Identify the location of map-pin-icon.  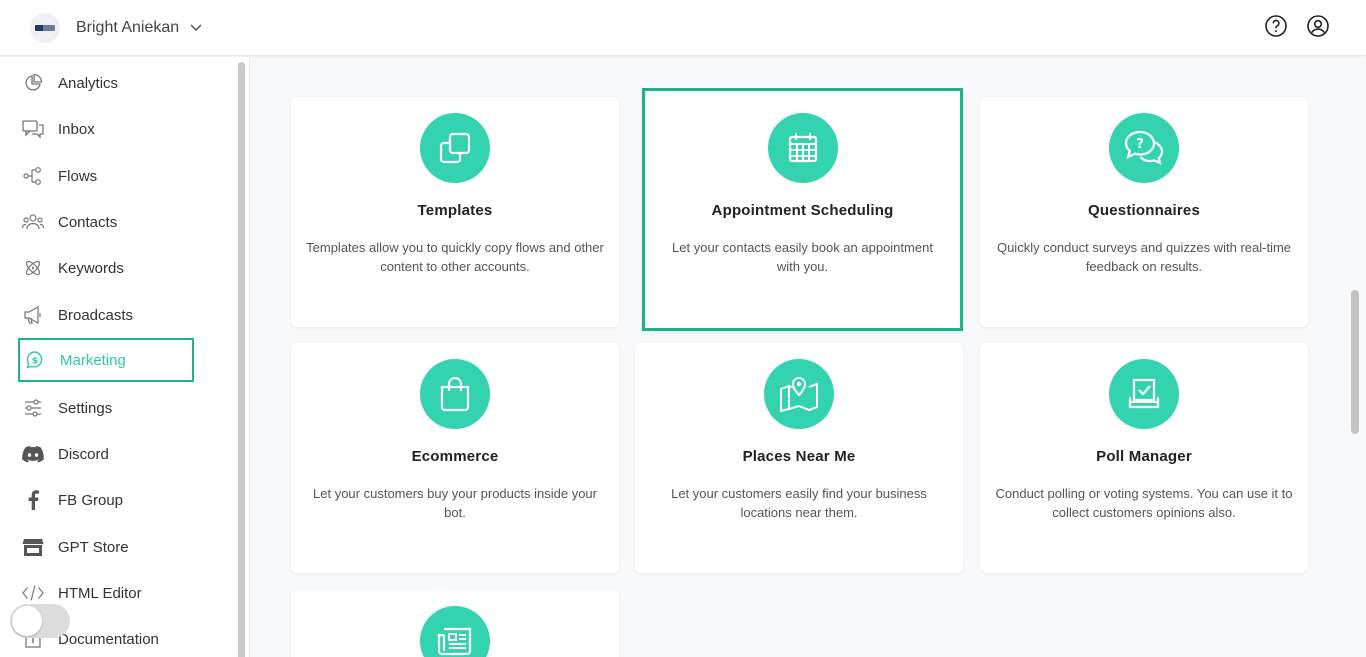
(799, 394).